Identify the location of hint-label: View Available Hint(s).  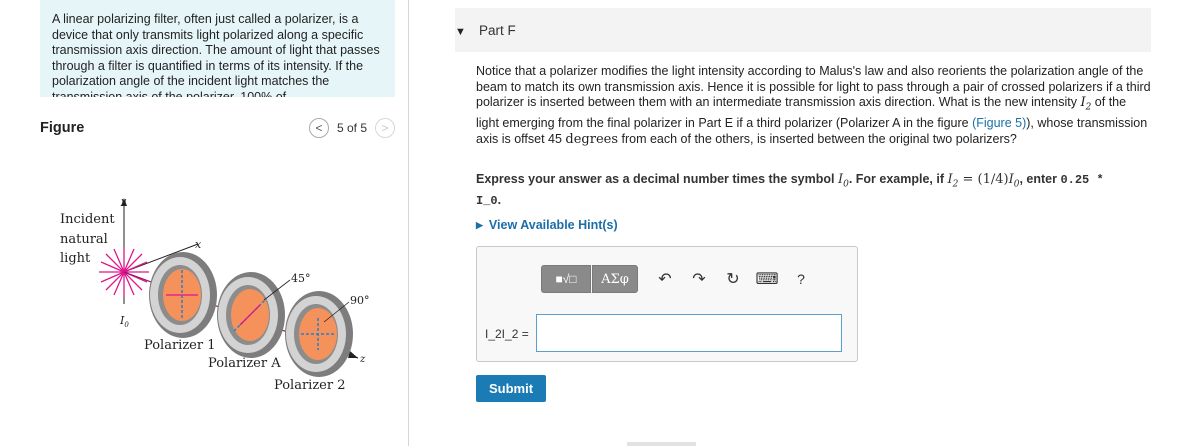
(553, 225).